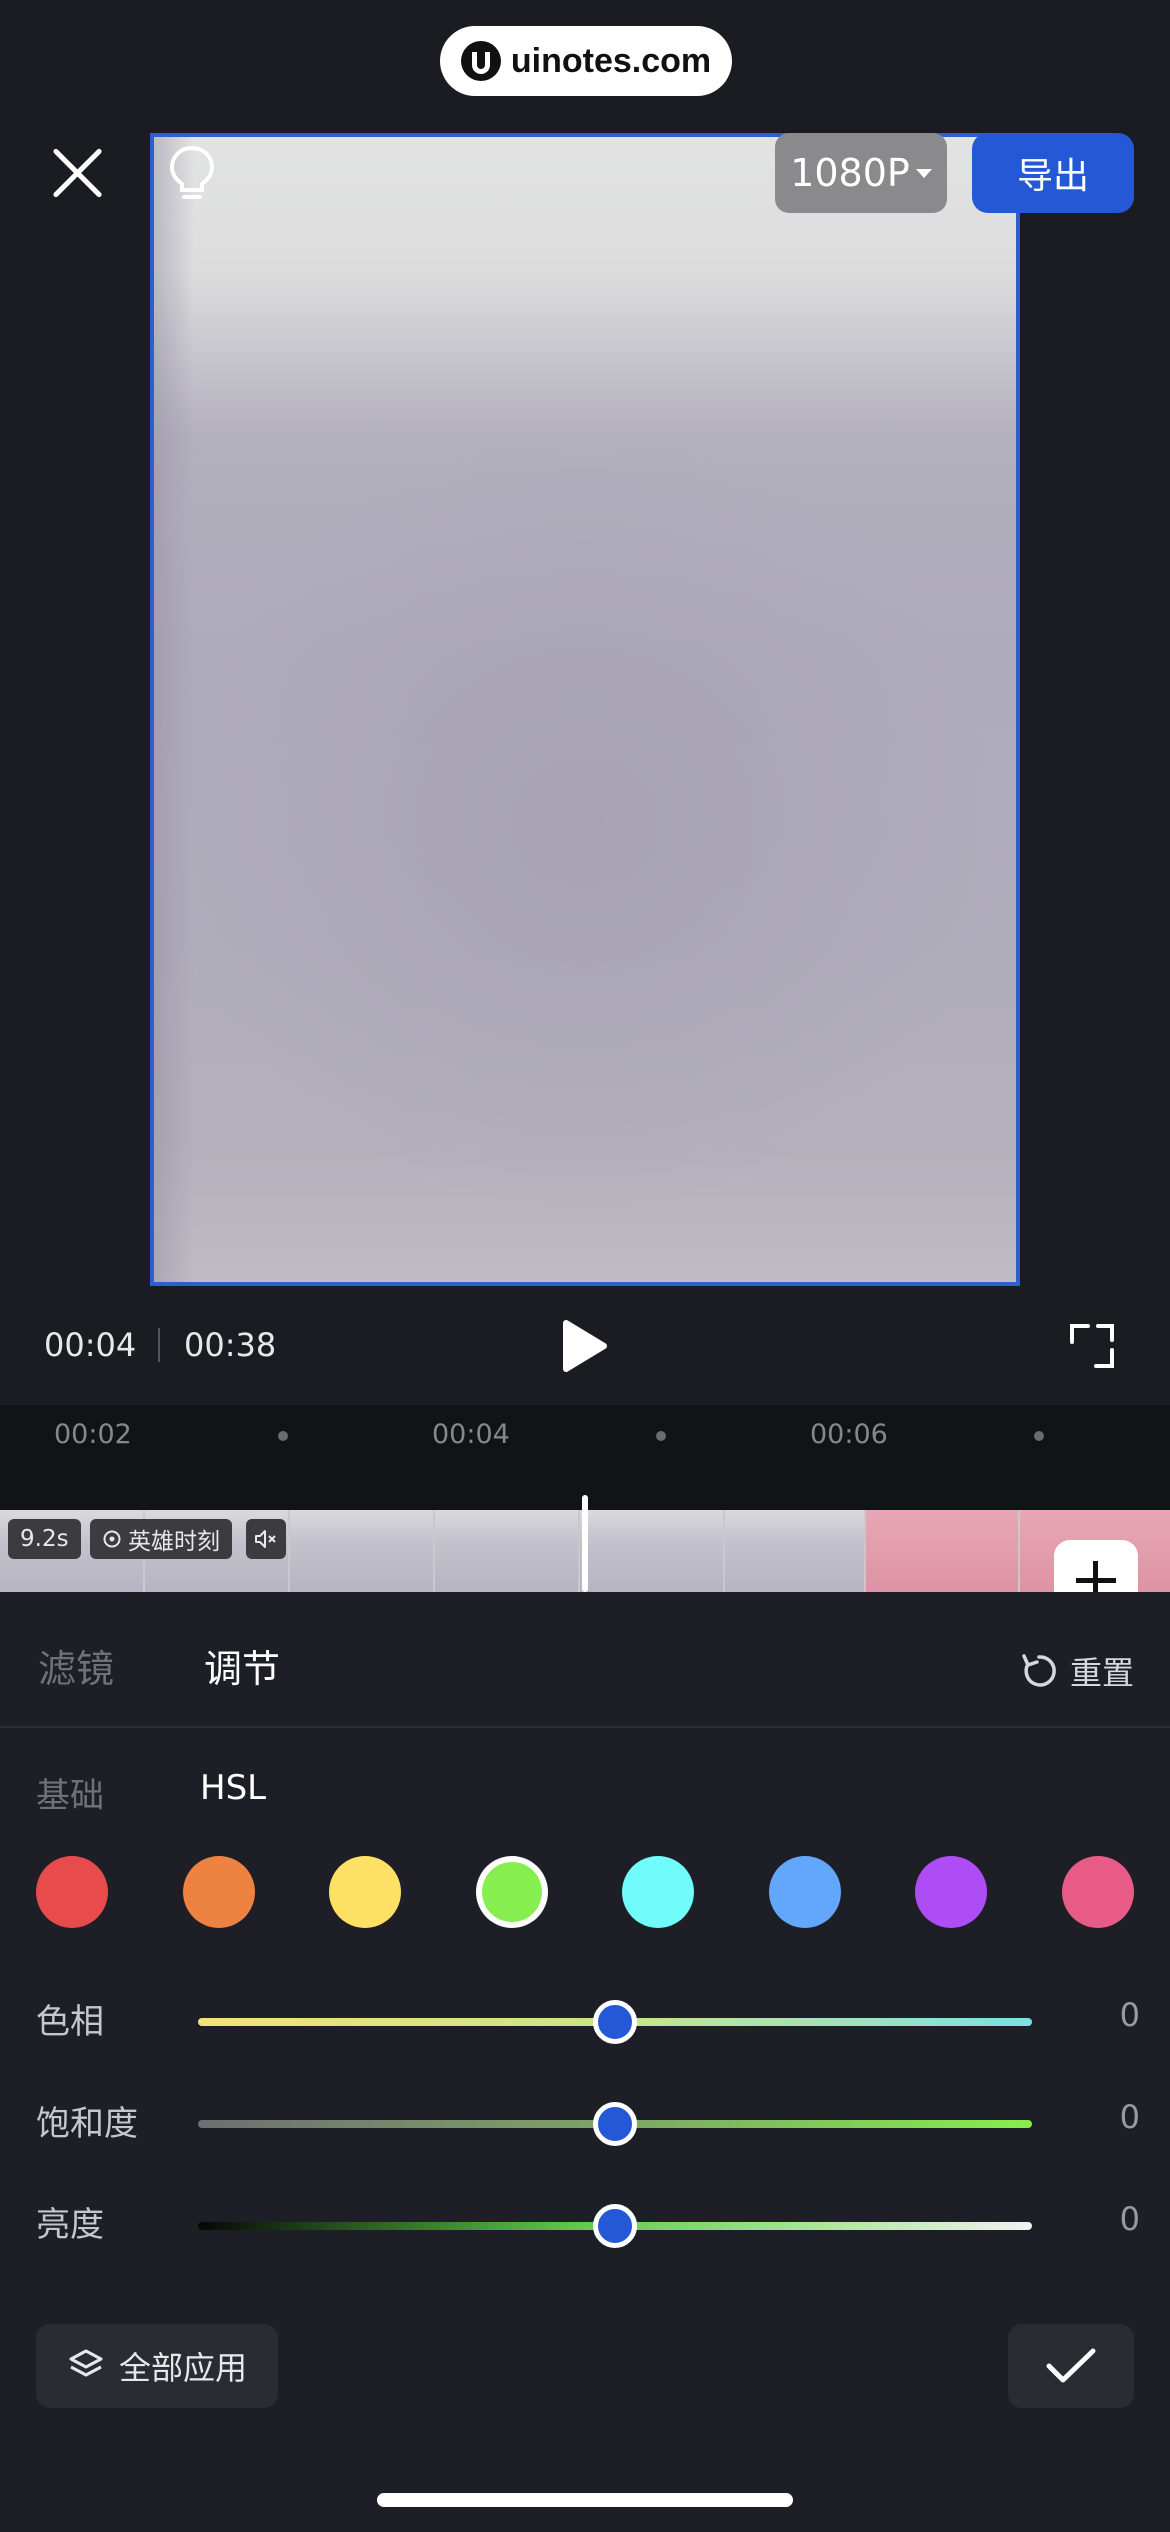 This screenshot has height=2532, width=1170. Describe the element at coordinates (471, 1434) in the screenshot. I see `timeline-tick: 00:04` at that location.